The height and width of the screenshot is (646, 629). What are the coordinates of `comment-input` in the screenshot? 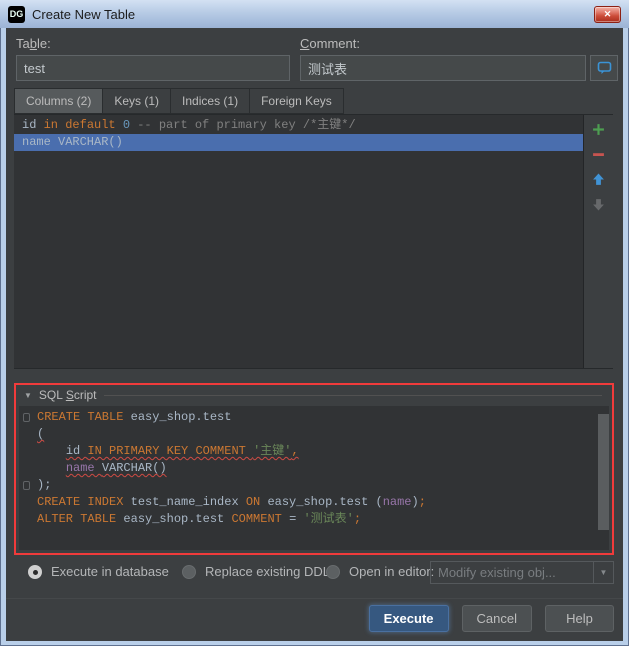 It's located at (443, 68).